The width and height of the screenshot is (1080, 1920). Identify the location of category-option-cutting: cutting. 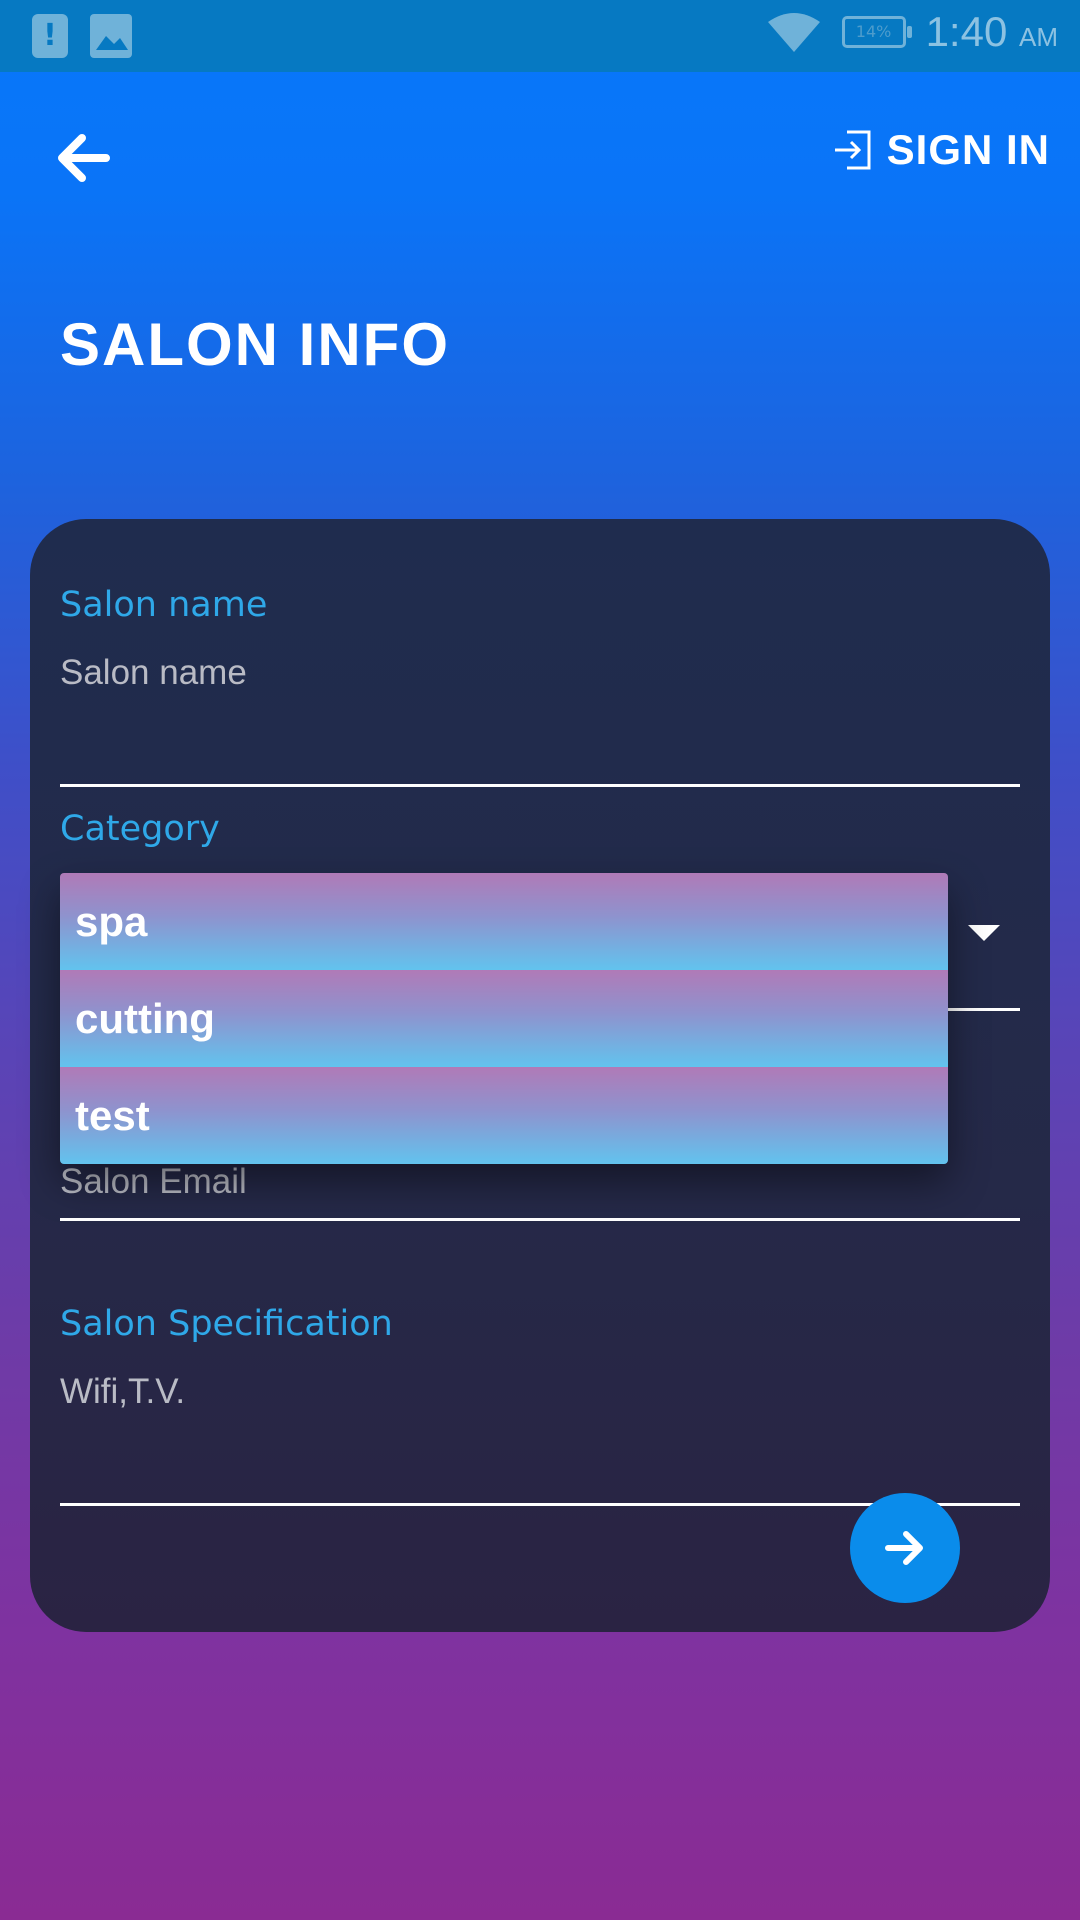
(504, 1018).